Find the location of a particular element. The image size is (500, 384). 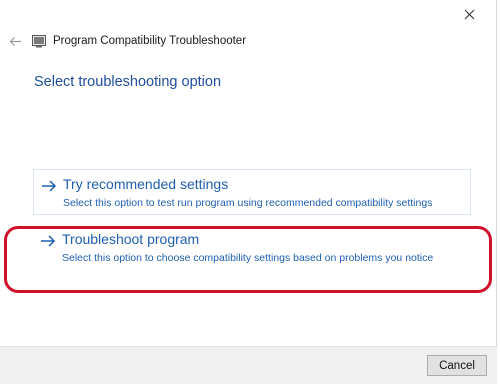

option-label: Troubleshoot program is located at coordinates (131, 239).